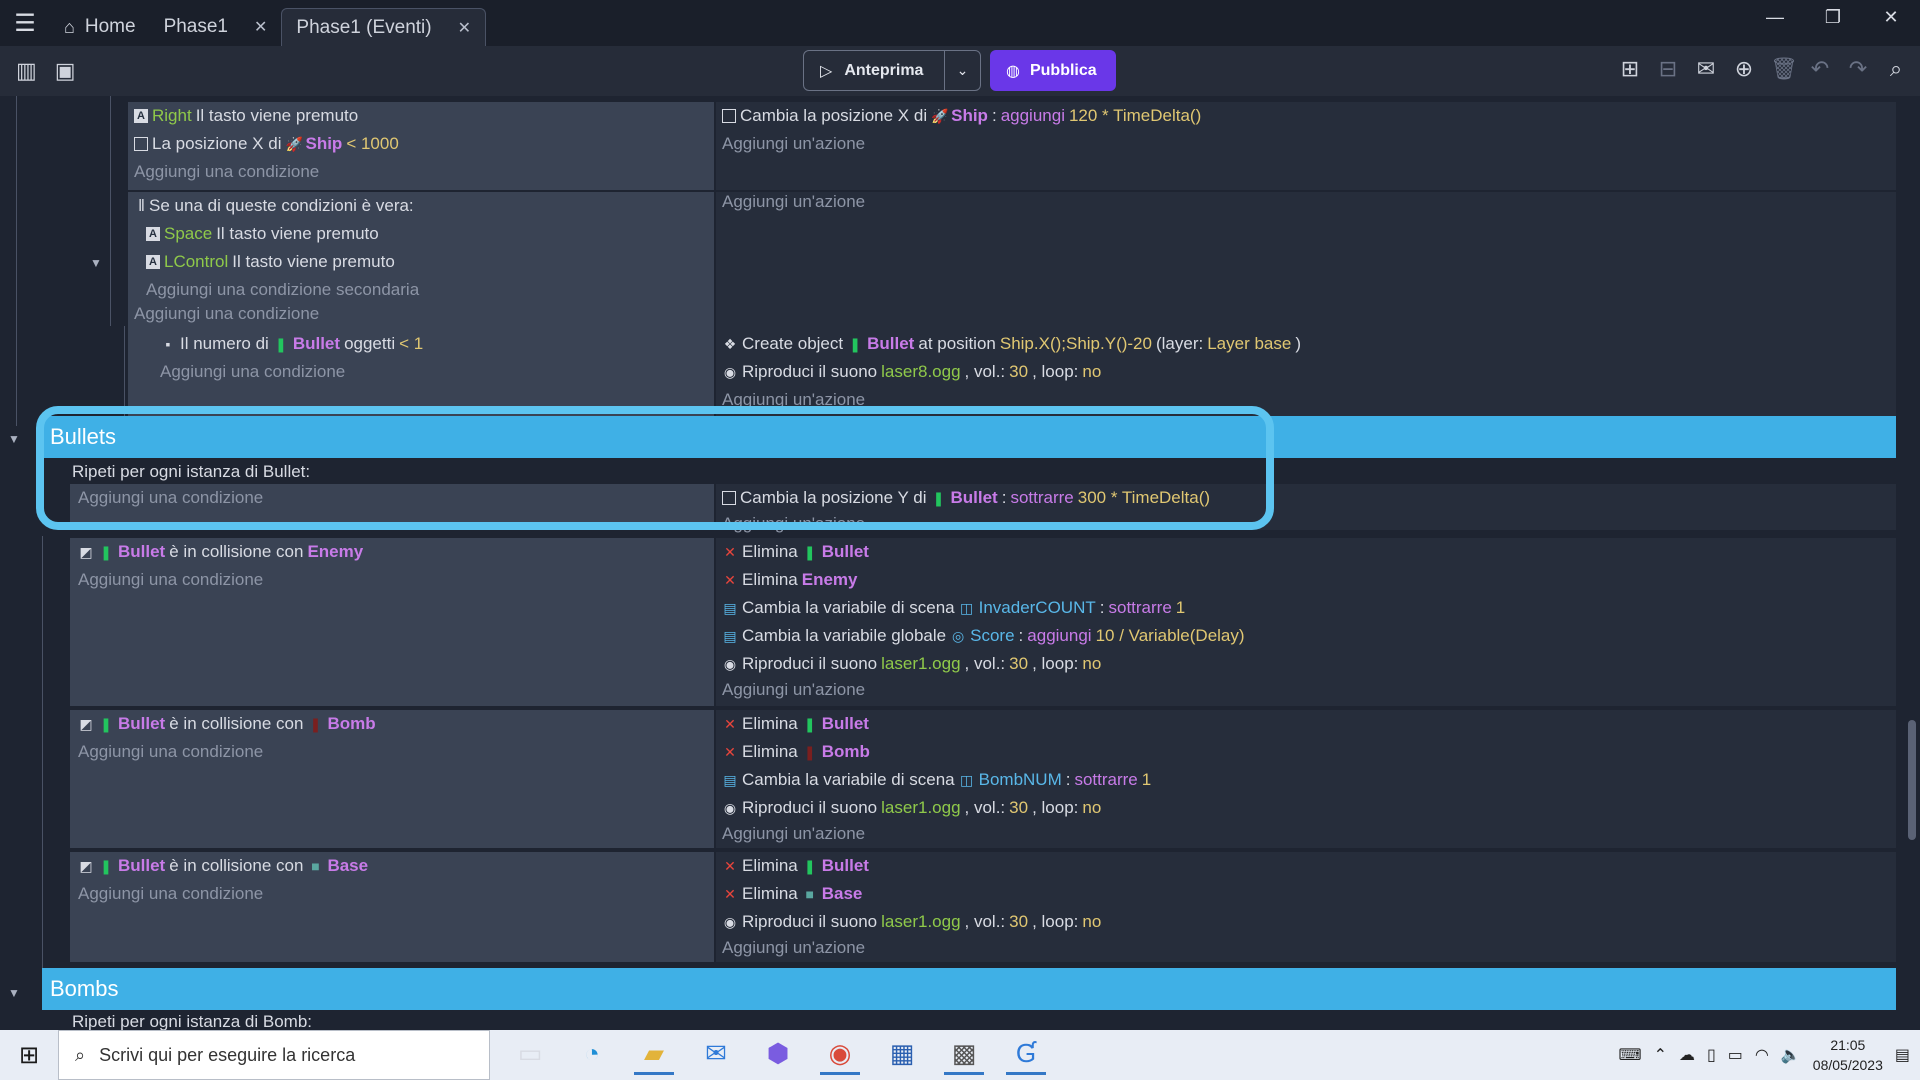  I want to click on device-icon: ▯, so click(1711, 1055).